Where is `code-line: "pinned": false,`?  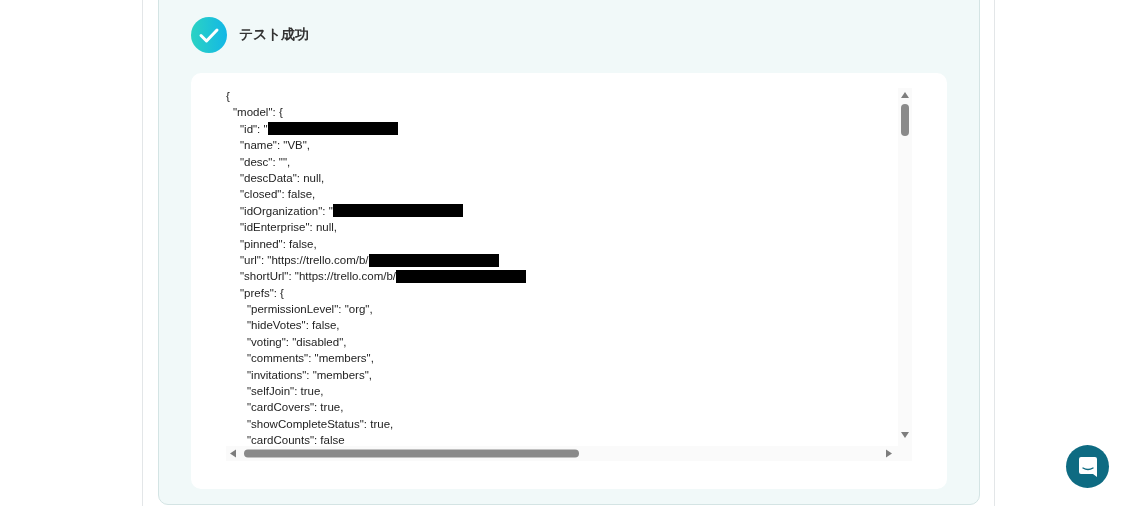 code-line: "pinned": false, is located at coordinates (278, 244).